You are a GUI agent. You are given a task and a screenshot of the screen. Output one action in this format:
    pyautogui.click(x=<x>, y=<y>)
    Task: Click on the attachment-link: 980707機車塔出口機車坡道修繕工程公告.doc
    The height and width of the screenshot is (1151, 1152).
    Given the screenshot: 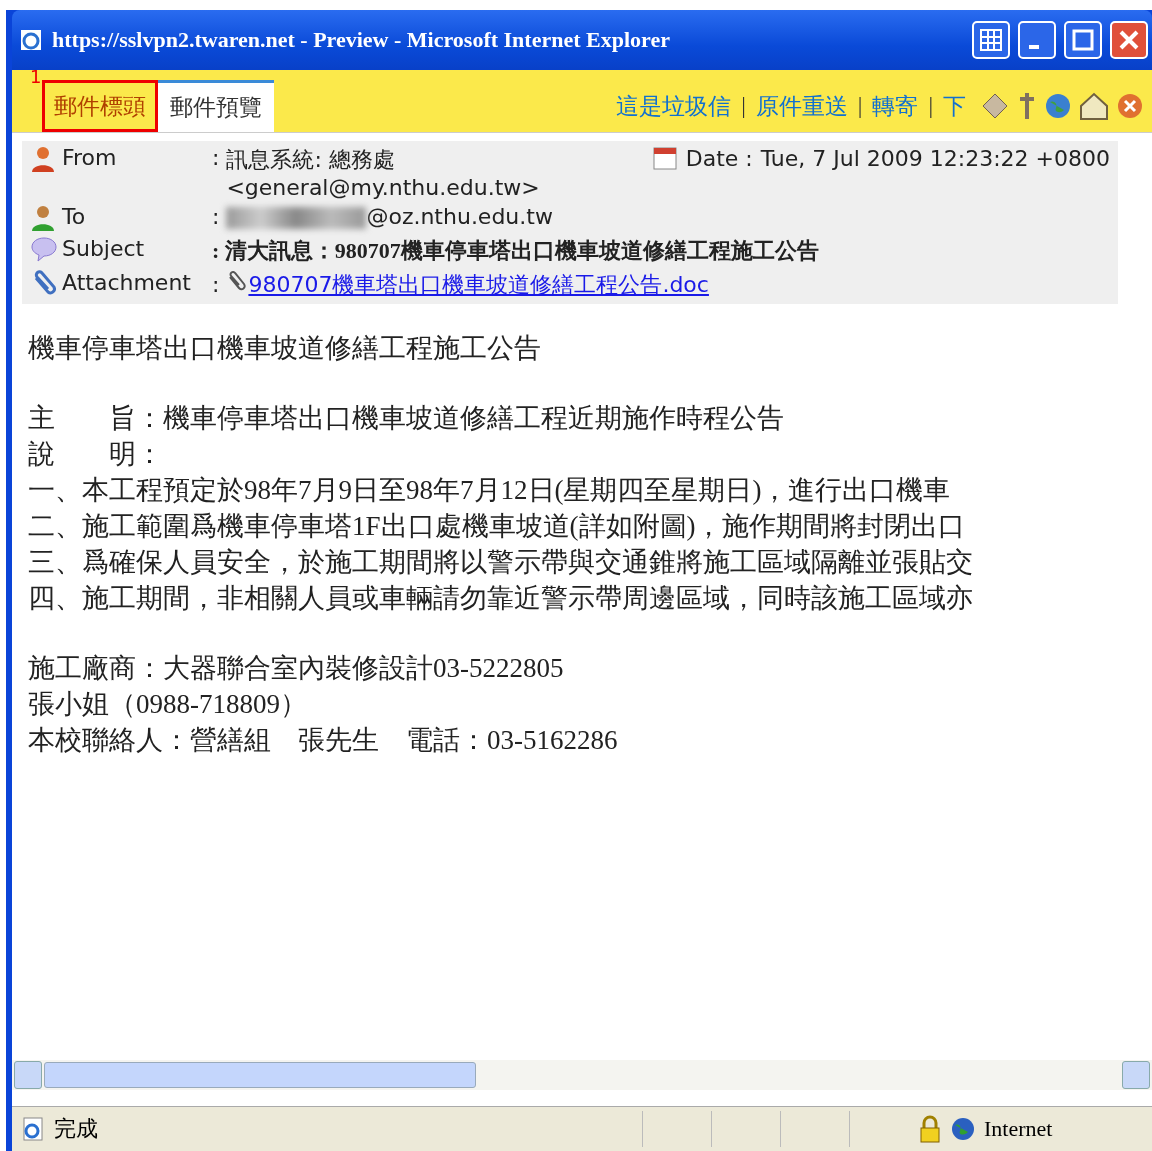 What is the action you would take?
    pyautogui.click(x=478, y=284)
    